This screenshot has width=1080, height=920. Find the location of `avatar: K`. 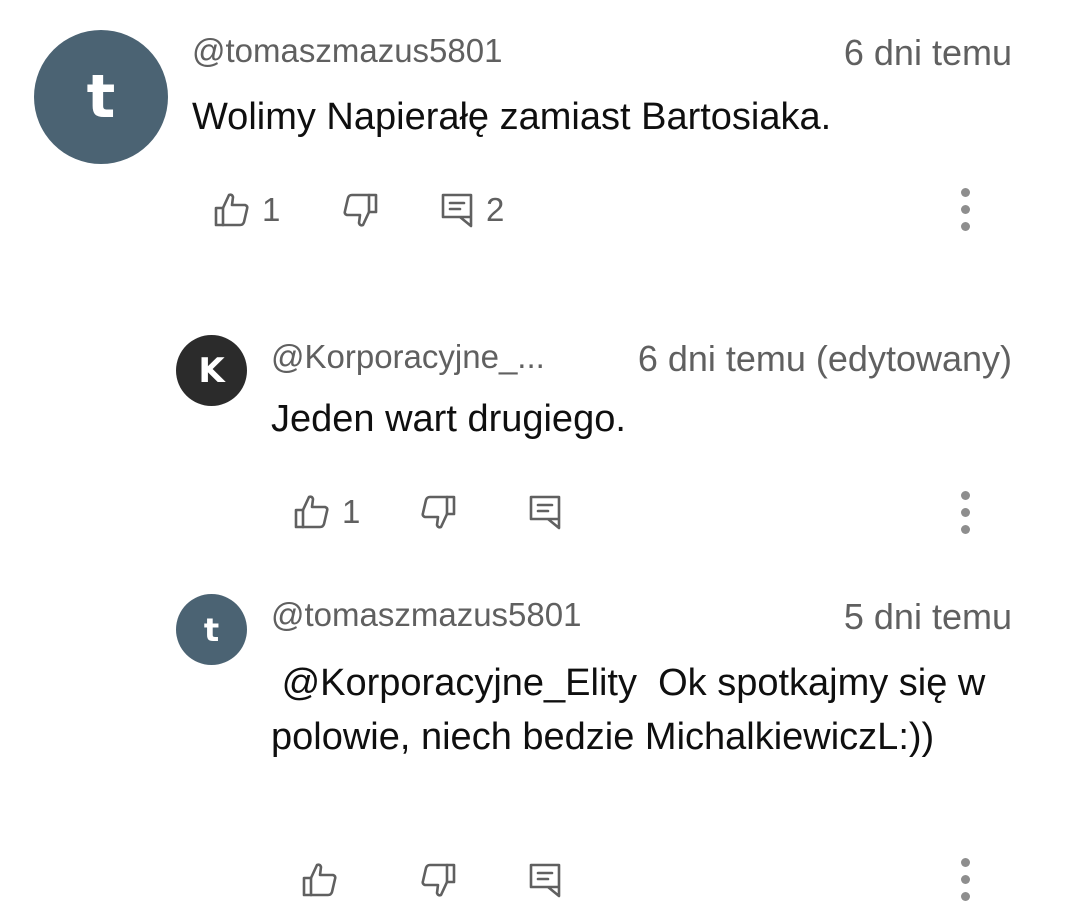

avatar: K is located at coordinates (211, 370).